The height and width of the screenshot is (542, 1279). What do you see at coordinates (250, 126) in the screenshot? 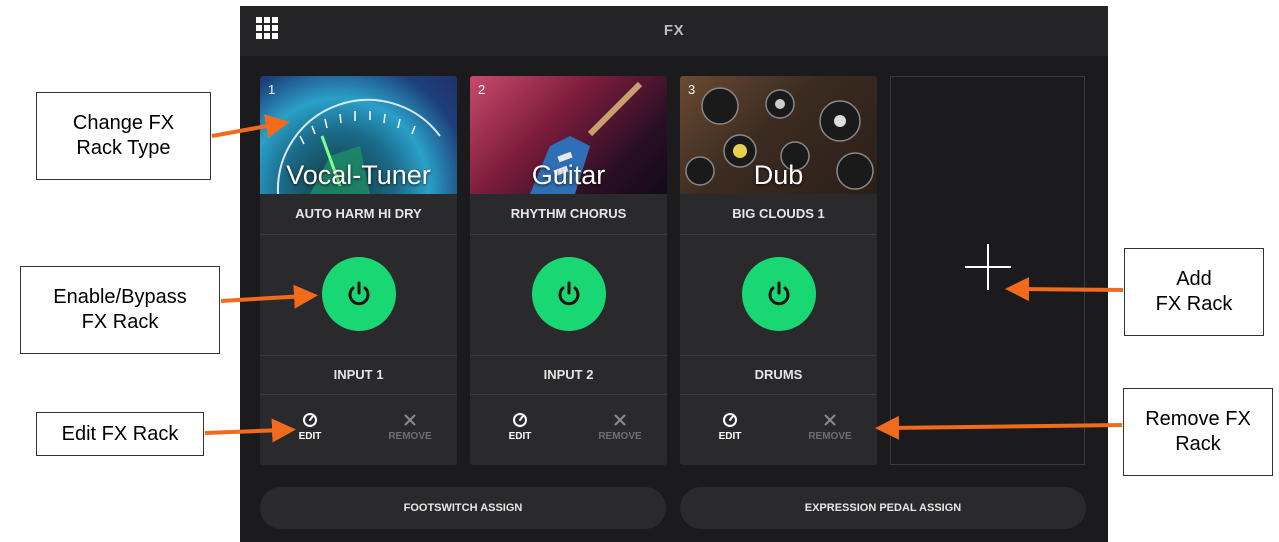
I see `arrow-change-type` at bounding box center [250, 126].